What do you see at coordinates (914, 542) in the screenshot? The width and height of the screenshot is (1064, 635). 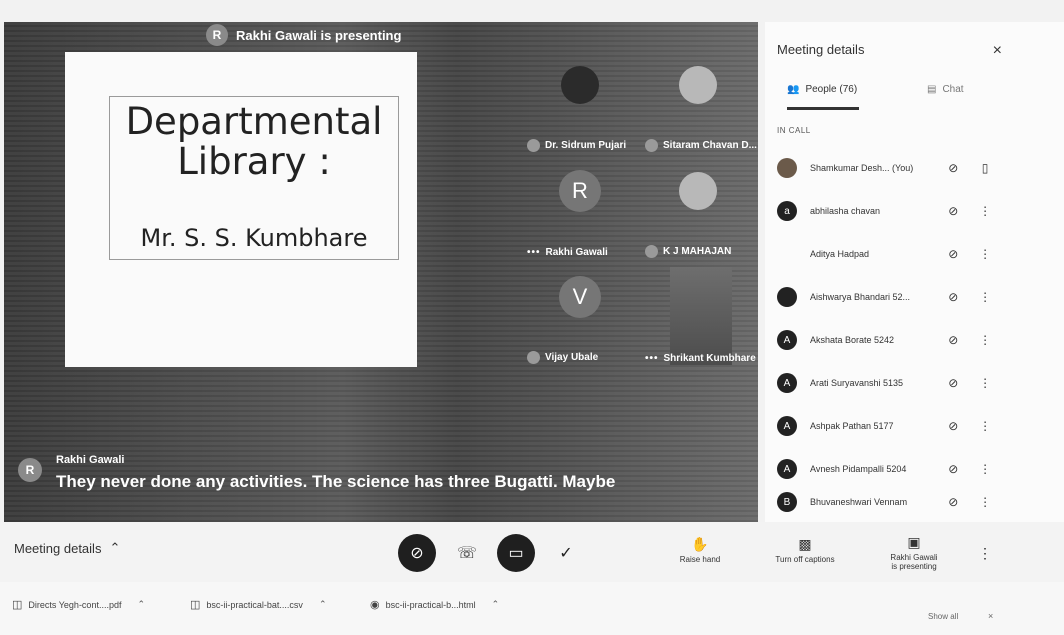 I see `present-screen-icon: ▣` at bounding box center [914, 542].